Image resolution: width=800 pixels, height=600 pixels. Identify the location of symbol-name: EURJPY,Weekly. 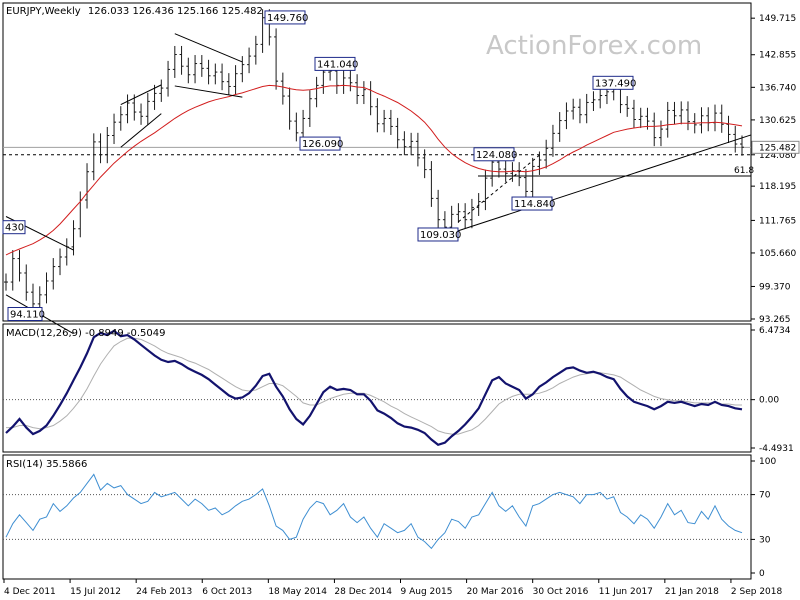
(43, 11).